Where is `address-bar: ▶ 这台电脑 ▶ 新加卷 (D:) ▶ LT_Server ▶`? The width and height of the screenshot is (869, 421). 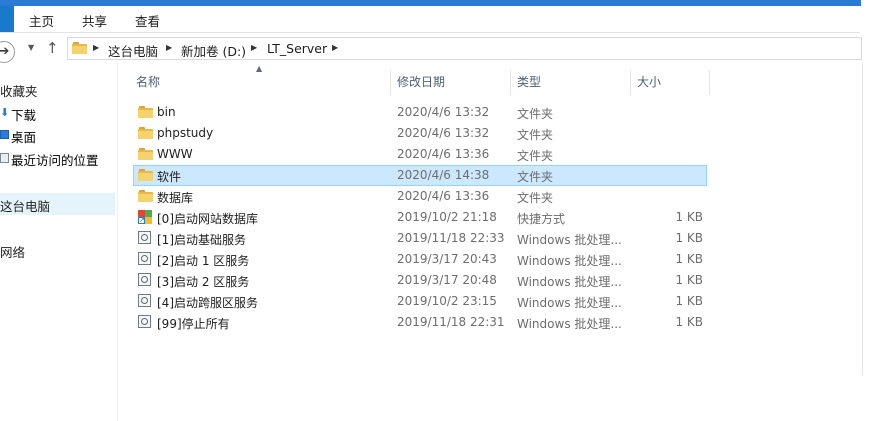 address-bar: ▶ 这台电脑 ▶ 新加卷 (D:) ▶ LT_Server ▶ is located at coordinates (464, 48).